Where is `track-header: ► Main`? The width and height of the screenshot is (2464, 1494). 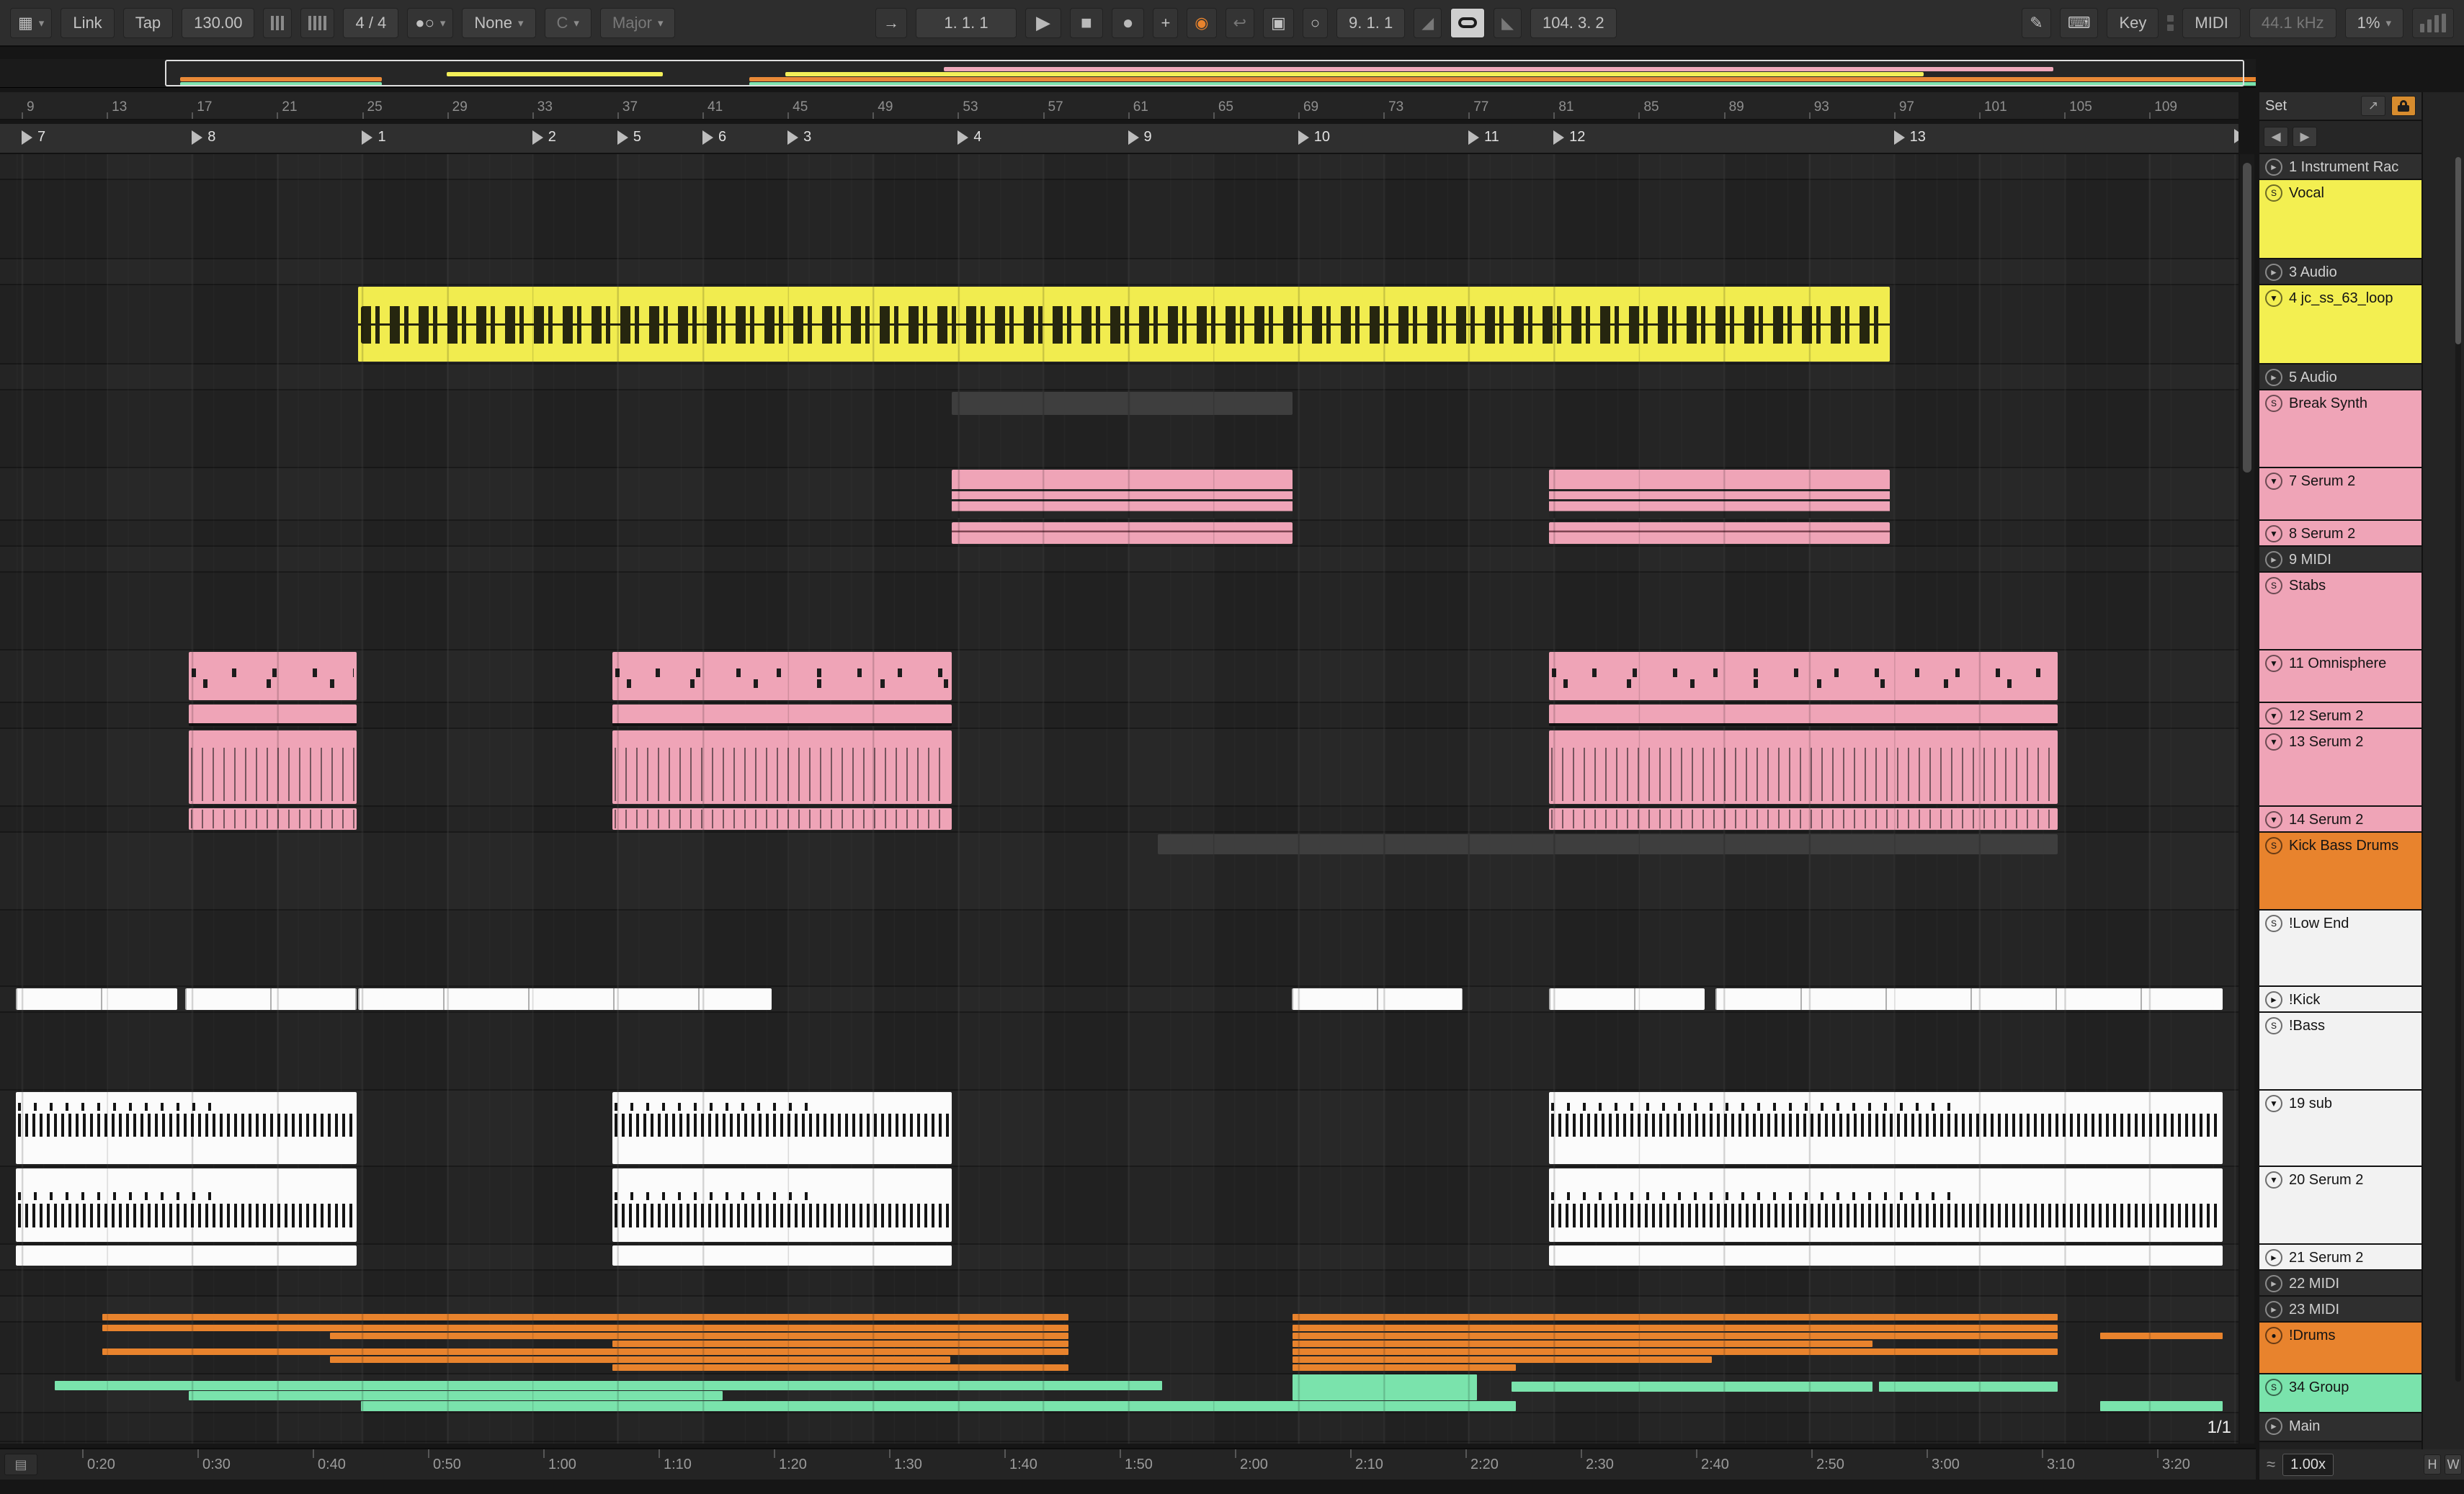 track-header: ► Main is located at coordinates (2340, 1427).